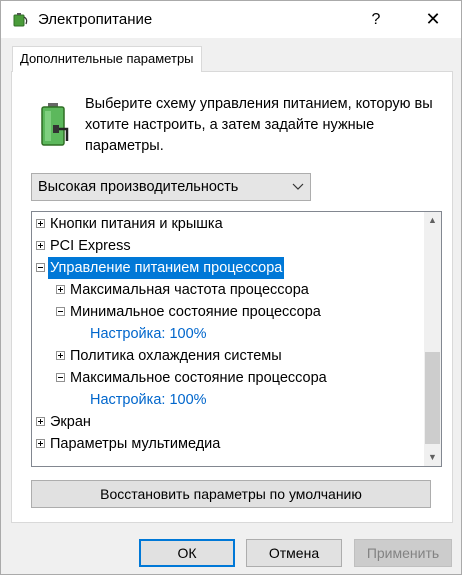  I want to click on apply-button: Применить, so click(403, 553).